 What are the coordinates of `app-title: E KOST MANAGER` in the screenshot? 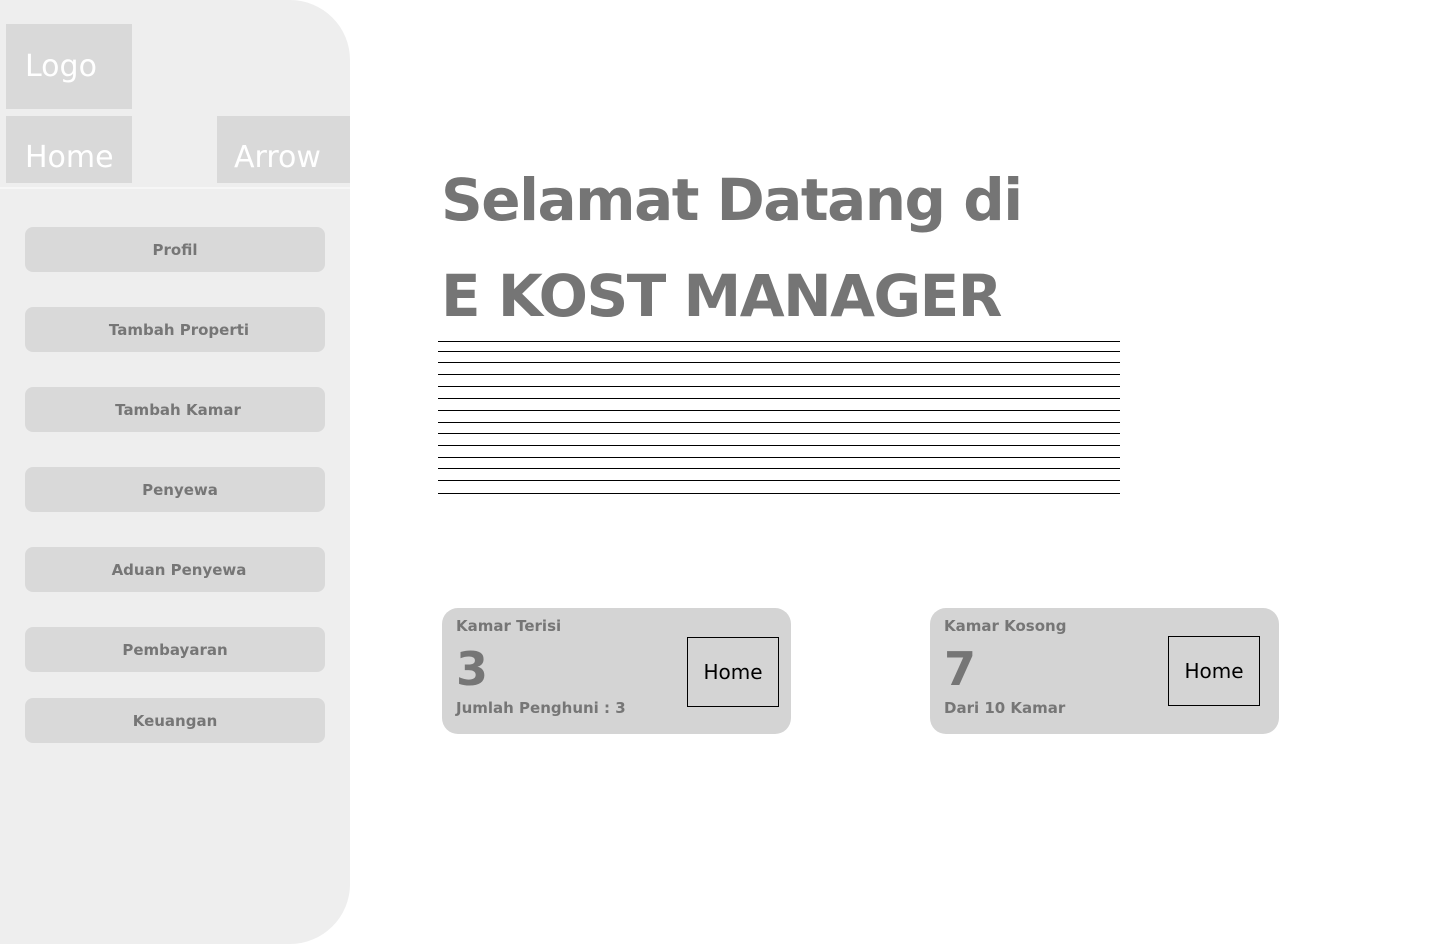 It's located at (721, 296).